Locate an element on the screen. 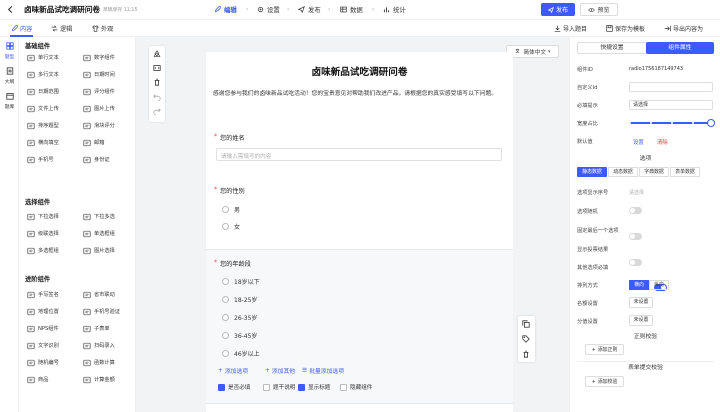 The height and width of the screenshot is (412, 720). default-clear-button: 清除 is located at coordinates (662, 142).